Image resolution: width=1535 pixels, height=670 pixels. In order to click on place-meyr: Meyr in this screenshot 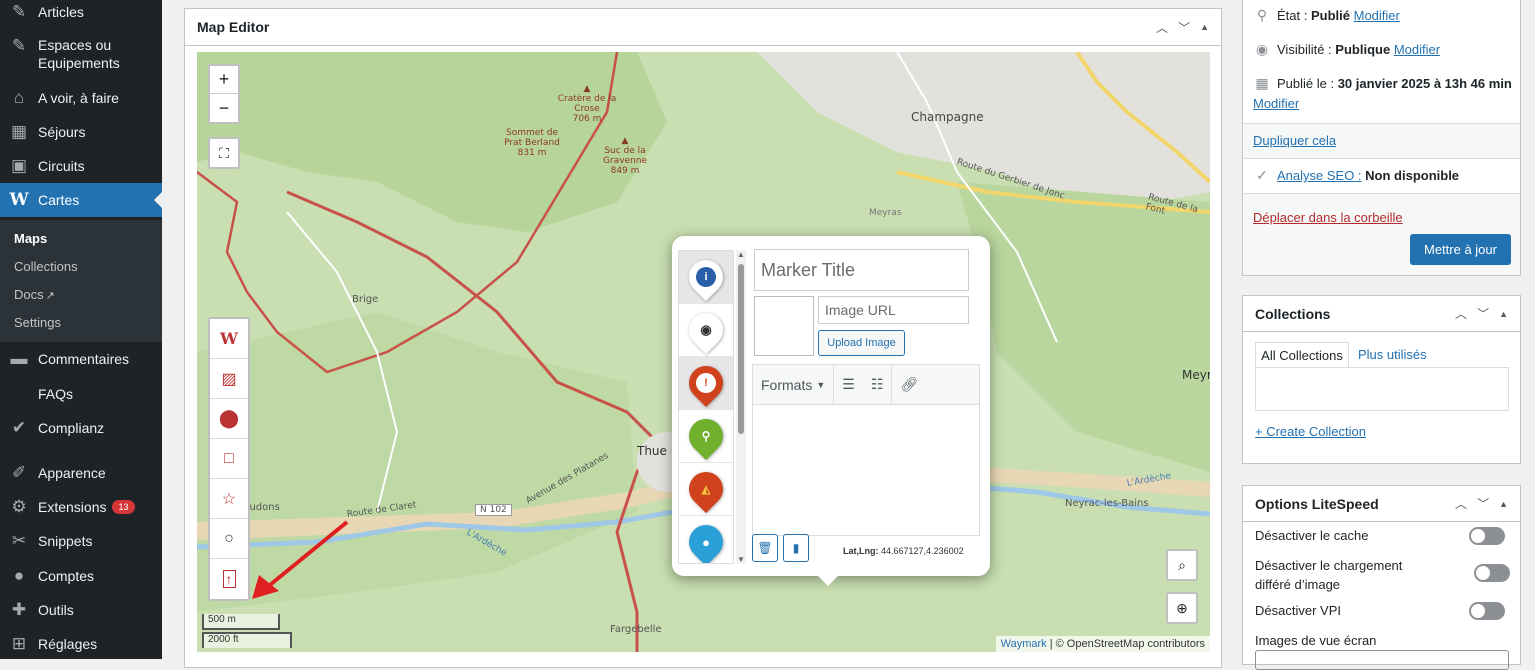, I will do `click(1196, 375)`.